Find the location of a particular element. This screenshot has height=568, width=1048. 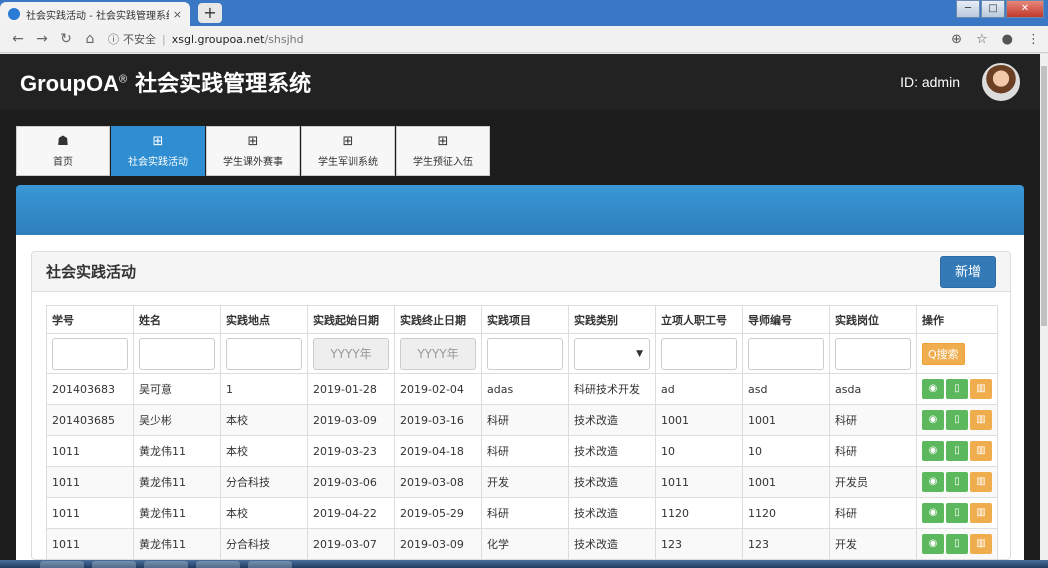

brand-logo: GroupOA® 社会实践管理系统 is located at coordinates (165, 82).